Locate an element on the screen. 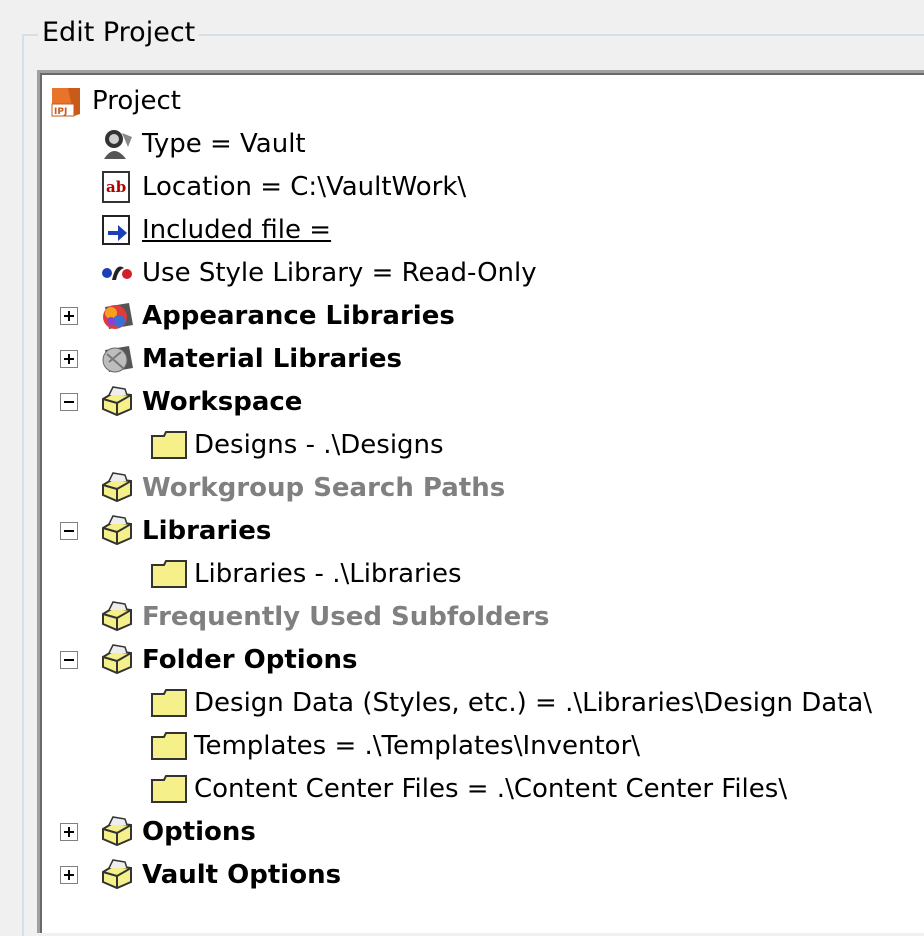  tree-node-folder-options: Folder Options is located at coordinates (228, 660).